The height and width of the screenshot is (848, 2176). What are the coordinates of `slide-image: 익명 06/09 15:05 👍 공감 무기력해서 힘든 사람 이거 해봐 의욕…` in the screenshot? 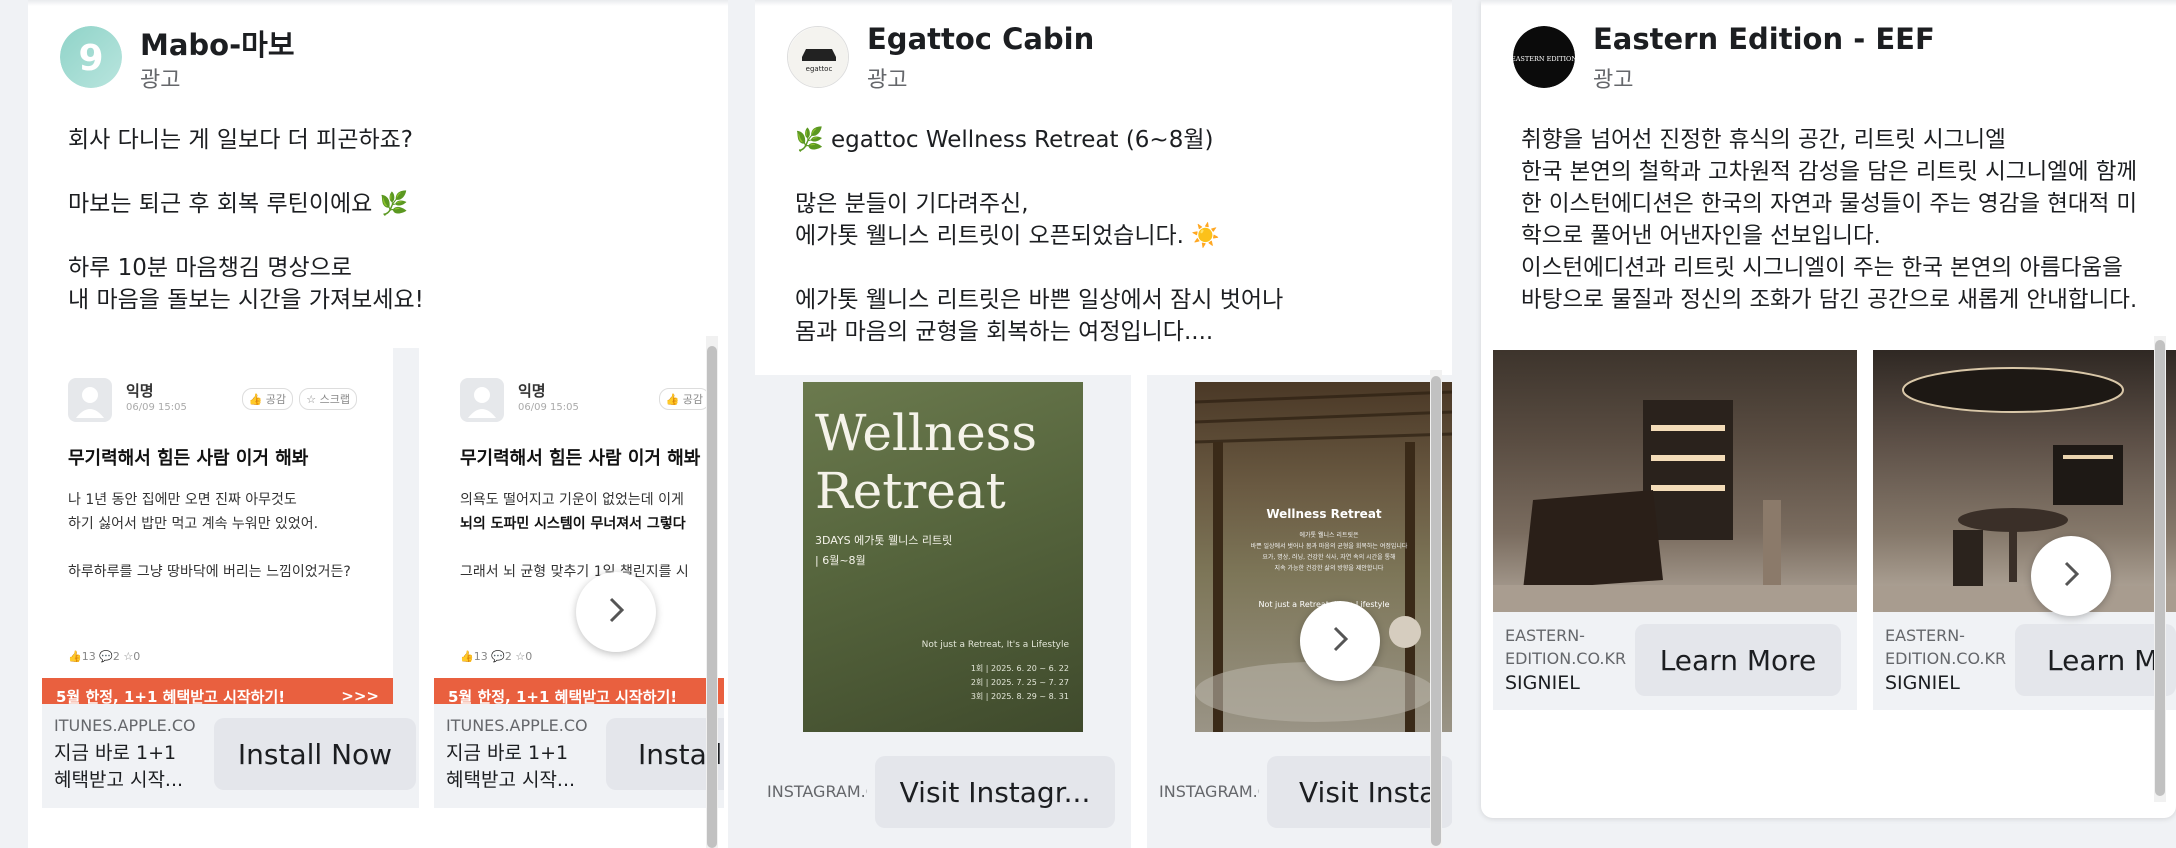 It's located at (579, 526).